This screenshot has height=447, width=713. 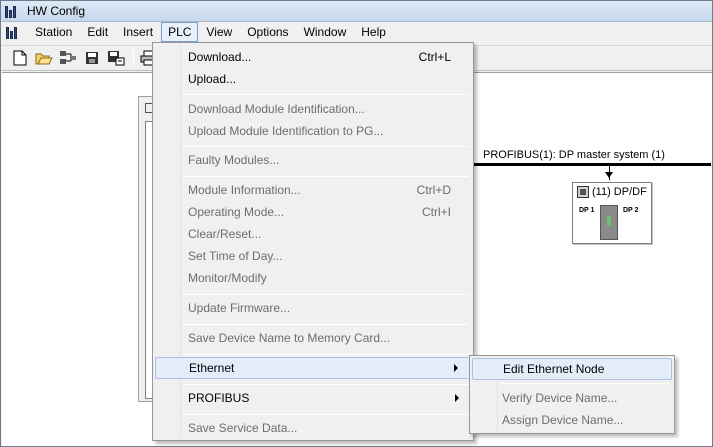 What do you see at coordinates (609, 222) in the screenshot?
I see `device-body-icon` at bounding box center [609, 222].